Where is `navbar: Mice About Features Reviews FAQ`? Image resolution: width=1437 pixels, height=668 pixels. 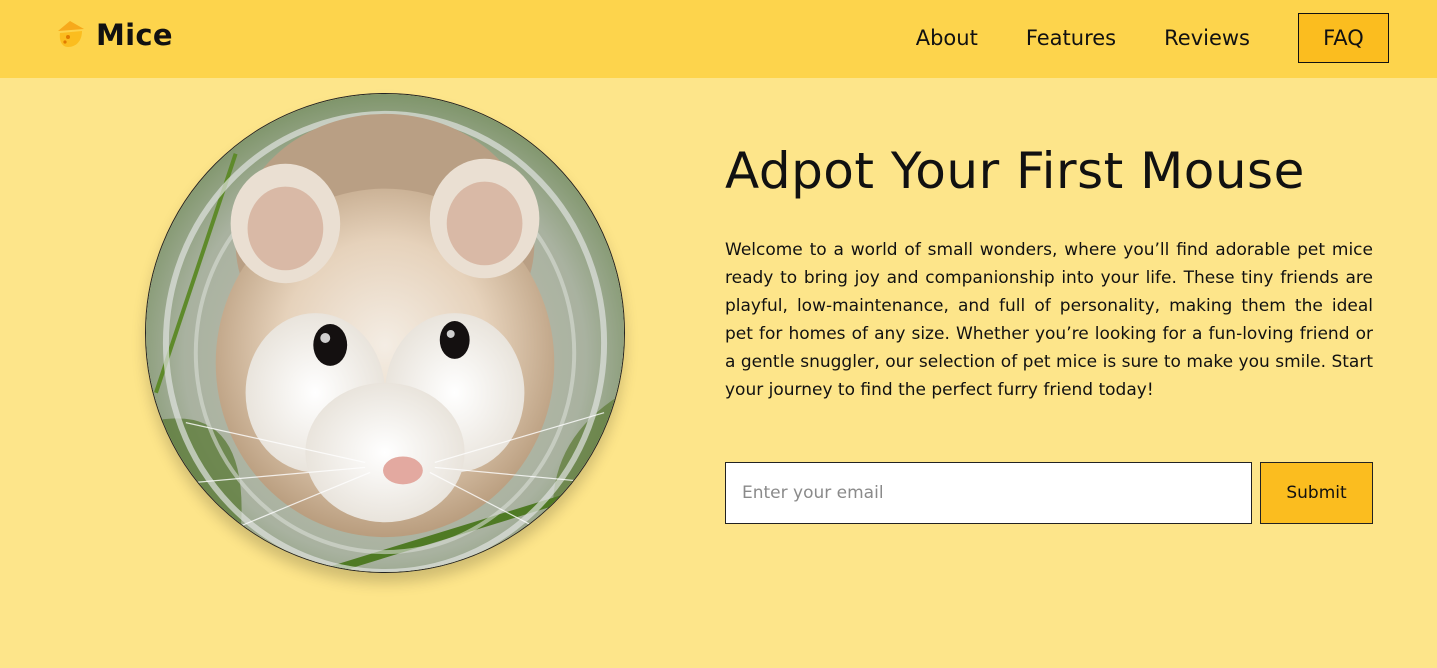
navbar: Mice About Features Reviews FAQ is located at coordinates (718, 39).